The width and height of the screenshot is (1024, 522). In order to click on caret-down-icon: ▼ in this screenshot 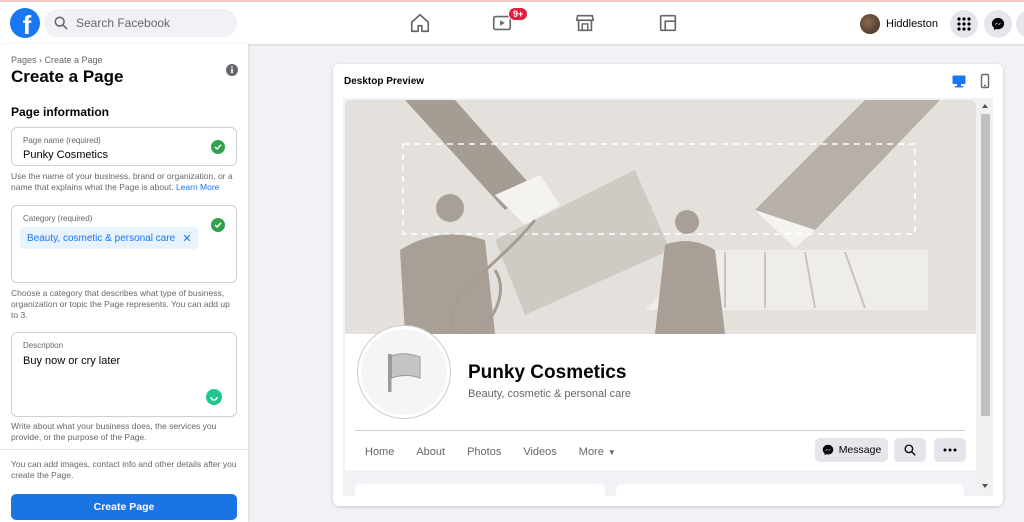, I will do `click(611, 452)`.